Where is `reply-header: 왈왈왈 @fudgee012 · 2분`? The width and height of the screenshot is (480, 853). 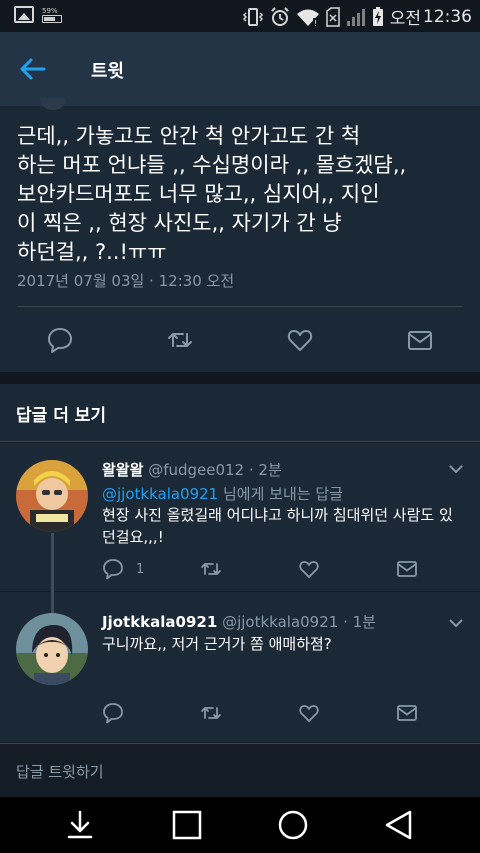
reply-header: 왈왈왈 @fudgee012 · 2분 is located at coordinates (192, 469).